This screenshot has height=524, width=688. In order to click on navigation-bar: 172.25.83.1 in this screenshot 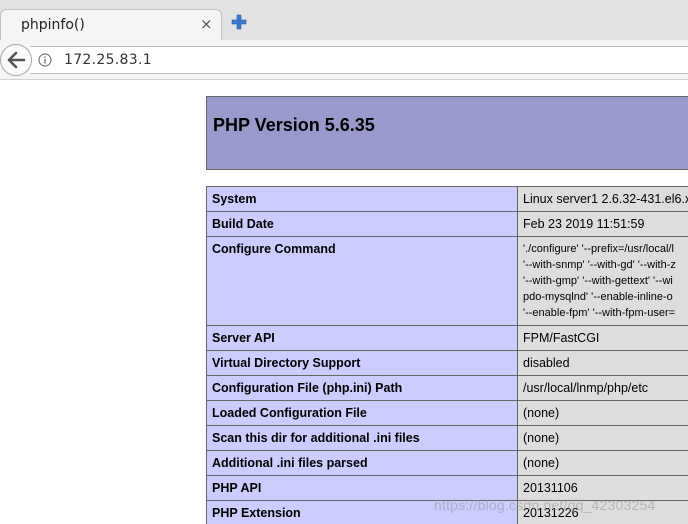, I will do `click(344, 60)`.